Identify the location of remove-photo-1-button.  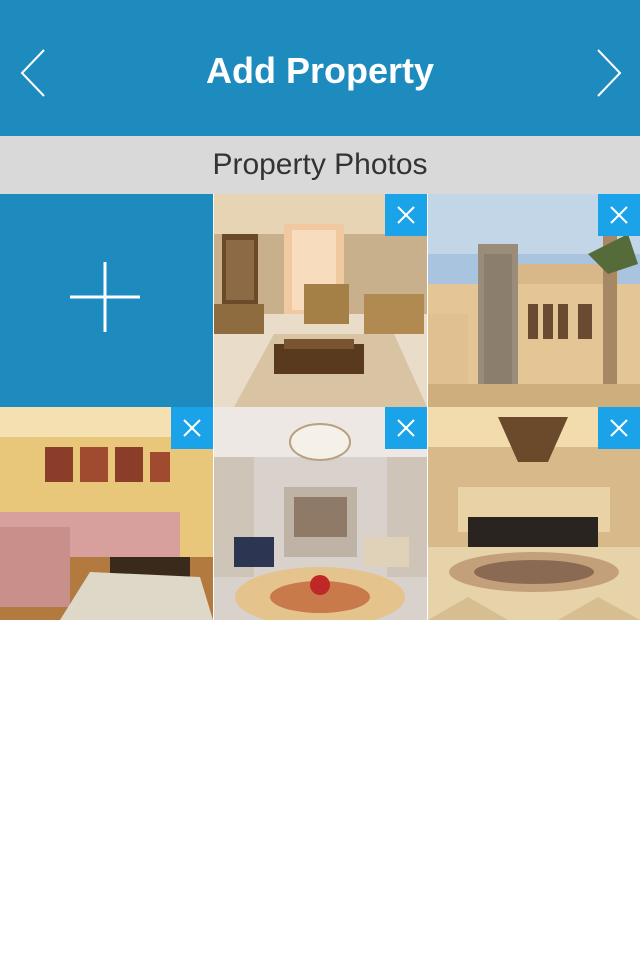
(406, 215).